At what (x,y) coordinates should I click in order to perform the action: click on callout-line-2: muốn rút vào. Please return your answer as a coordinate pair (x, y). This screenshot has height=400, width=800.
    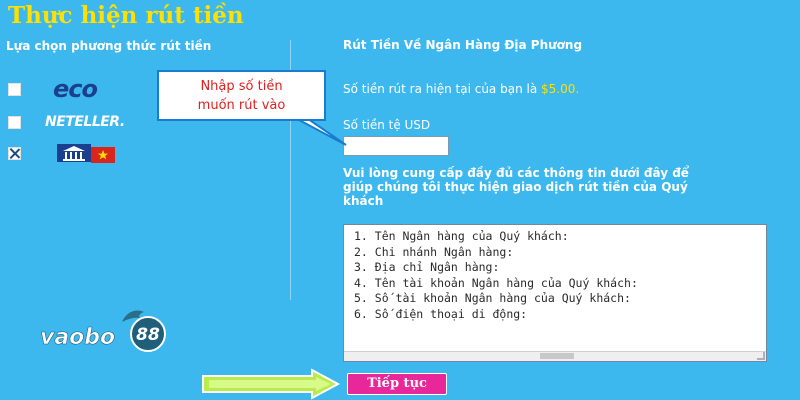
    Looking at the image, I should click on (241, 105).